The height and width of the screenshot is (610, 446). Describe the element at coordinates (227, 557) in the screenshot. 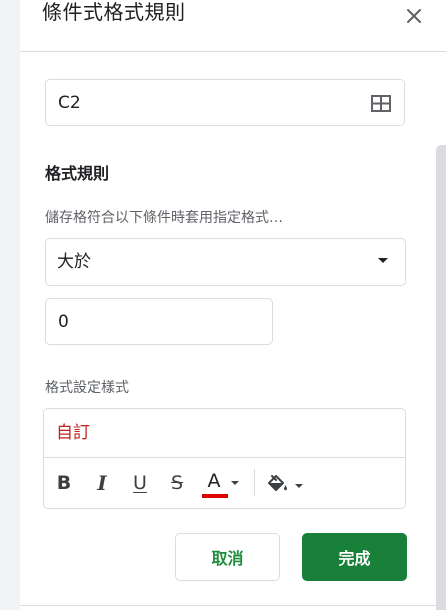

I see `cancel-button: 取消` at that location.